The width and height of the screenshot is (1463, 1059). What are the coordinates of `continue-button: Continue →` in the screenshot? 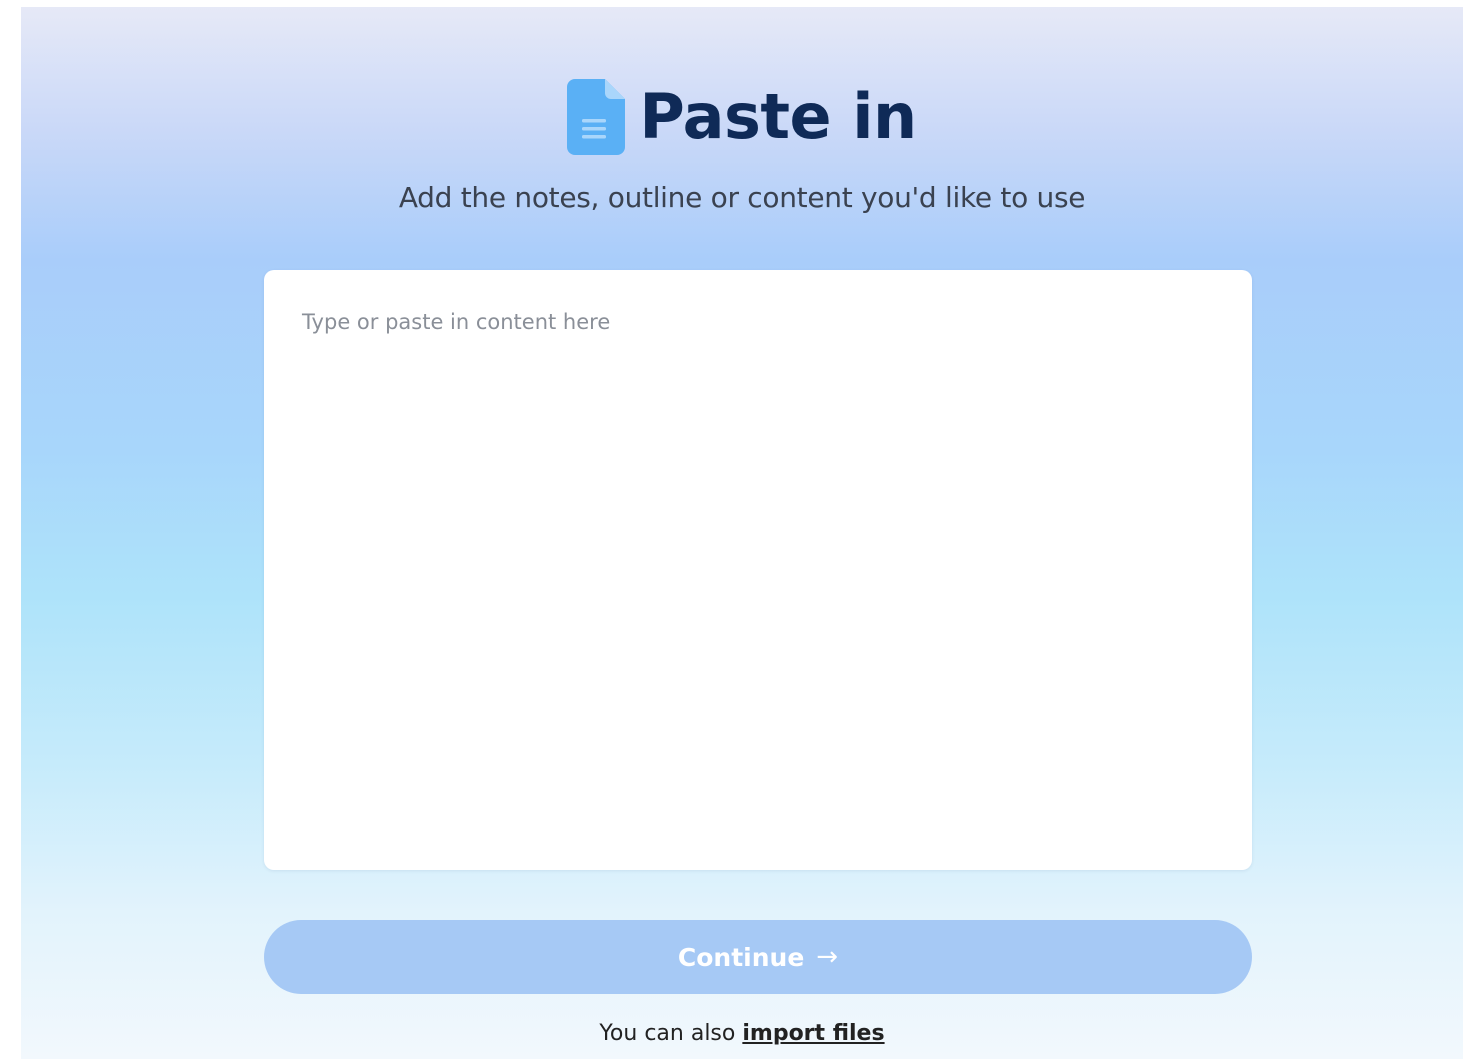 It's located at (758, 957).